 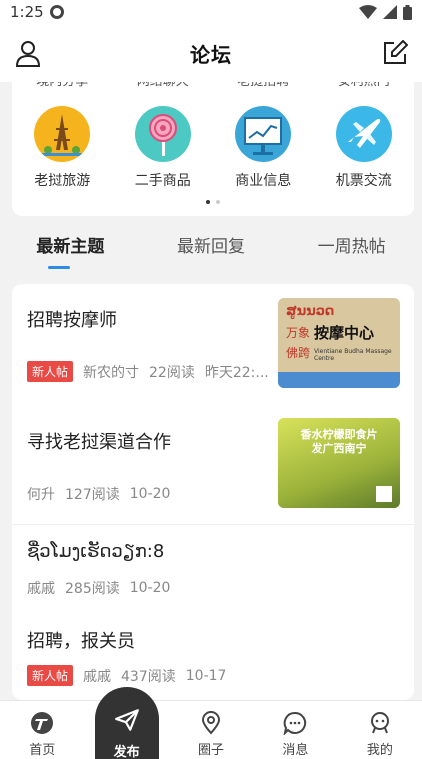 I want to click on nav-publish: 发布, so click(x=126, y=723).